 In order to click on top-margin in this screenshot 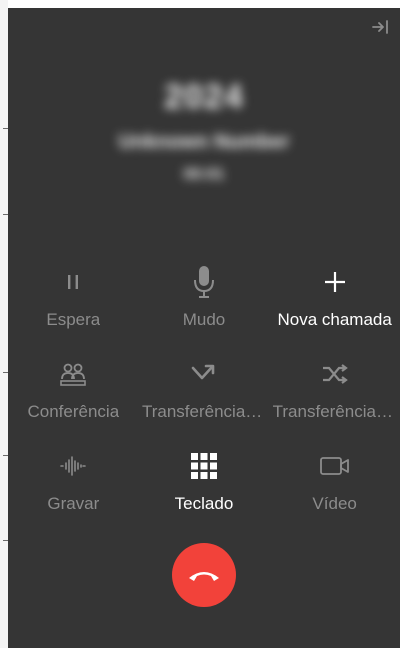, I will do `click(200, 4)`.